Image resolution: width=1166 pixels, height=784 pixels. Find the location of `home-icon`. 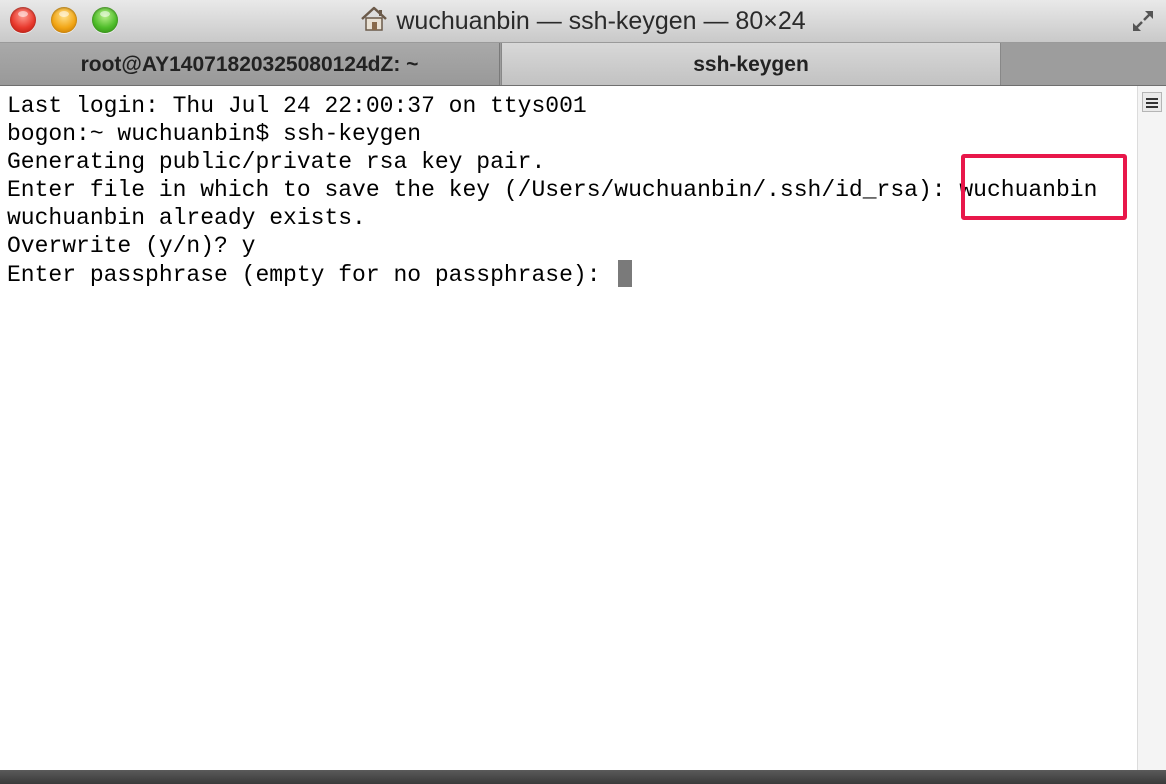

home-icon is located at coordinates (374, 24).